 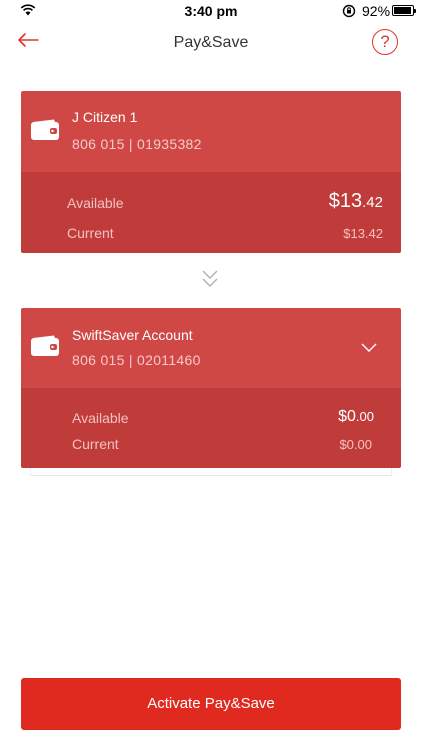 I want to click on available-cents: .00, so click(x=364, y=416).